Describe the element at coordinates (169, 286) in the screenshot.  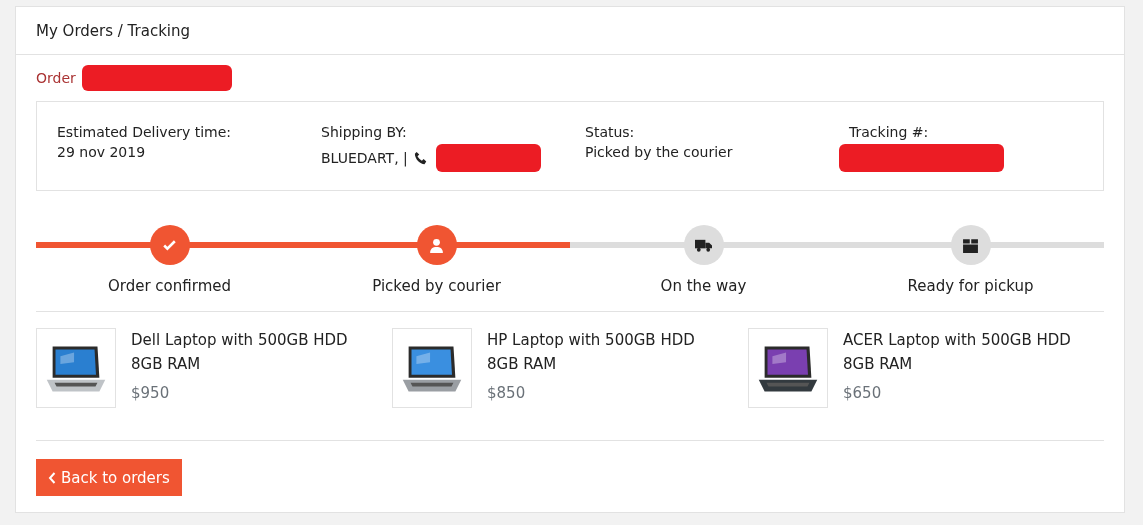
I see `step-label: Order confirmed` at that location.